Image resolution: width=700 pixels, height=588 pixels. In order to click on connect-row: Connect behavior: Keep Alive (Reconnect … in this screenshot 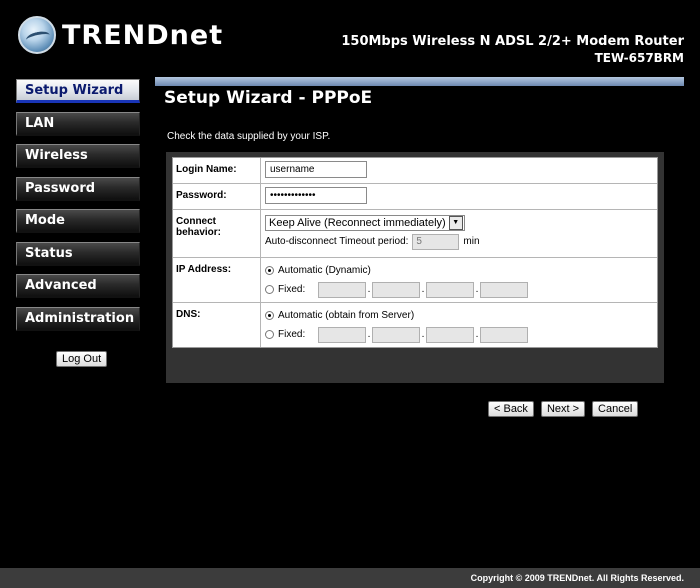, I will do `click(415, 234)`.